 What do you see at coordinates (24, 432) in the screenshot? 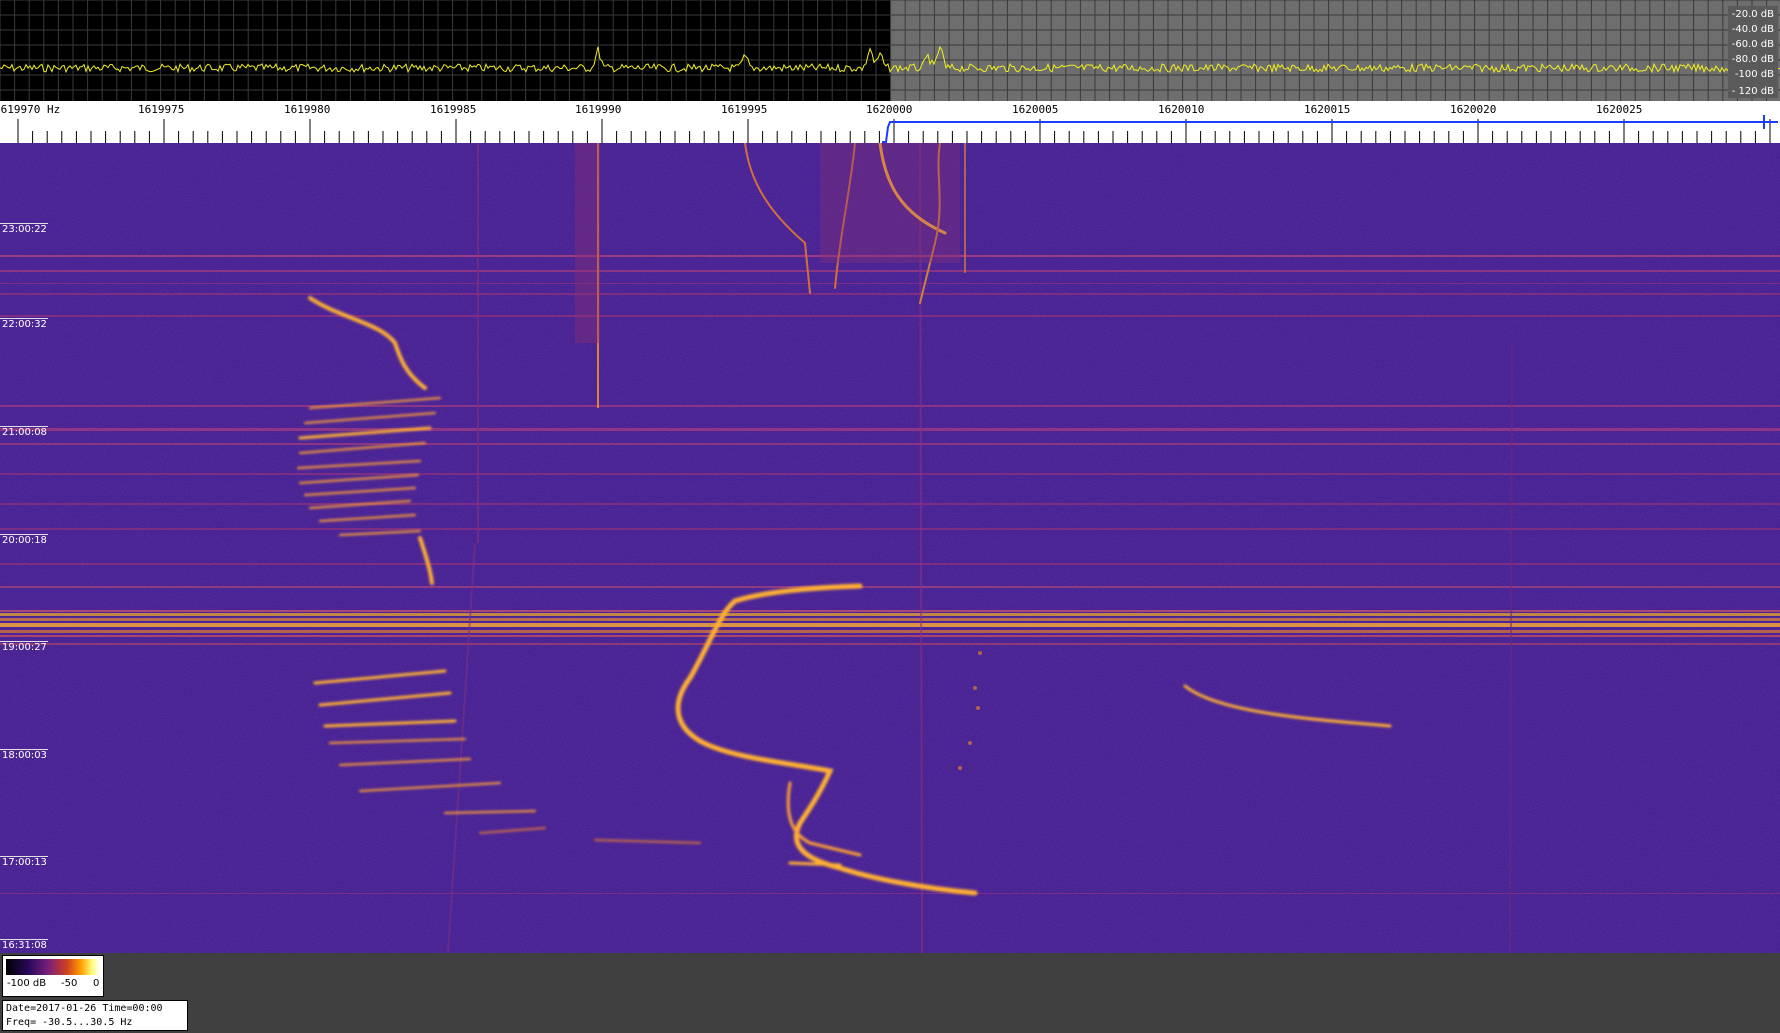
I see `time-label: 21:00:08` at bounding box center [24, 432].